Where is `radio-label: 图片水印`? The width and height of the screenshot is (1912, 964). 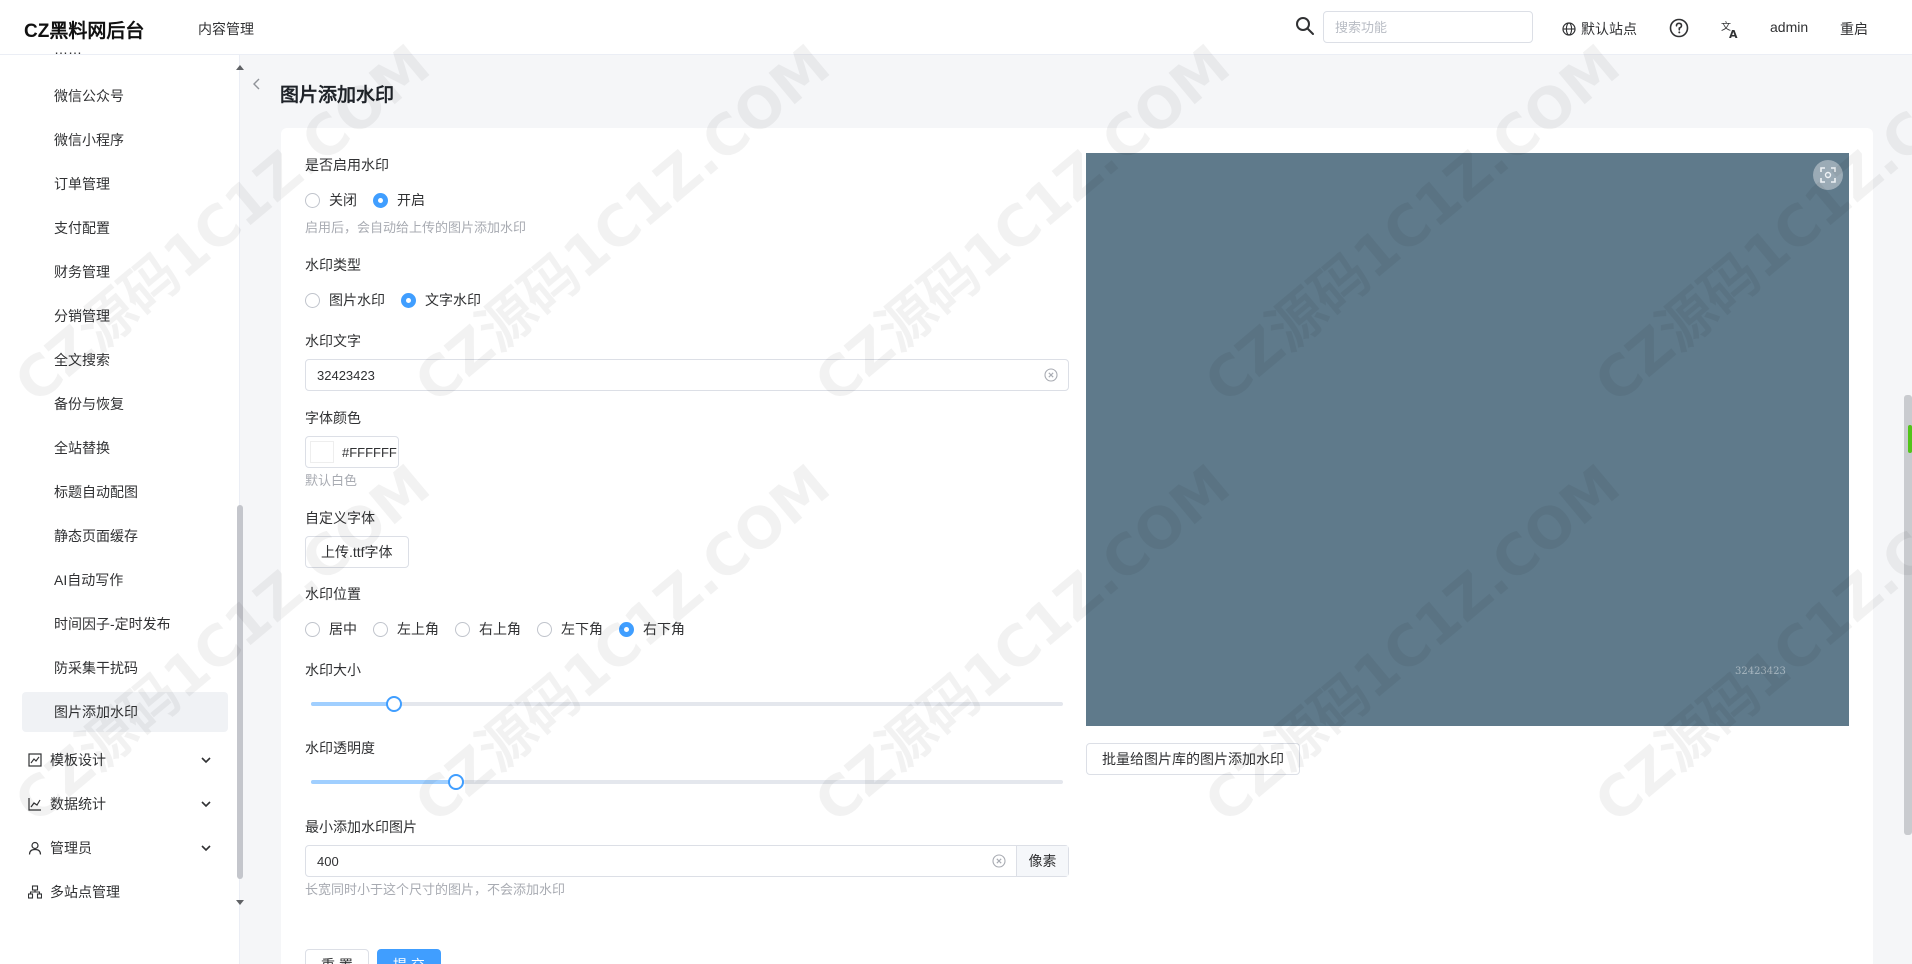
radio-label: 图片水印 is located at coordinates (357, 300).